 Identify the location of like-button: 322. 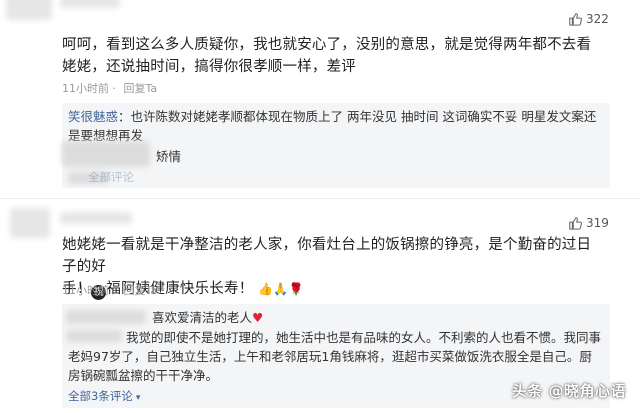
(588, 19).